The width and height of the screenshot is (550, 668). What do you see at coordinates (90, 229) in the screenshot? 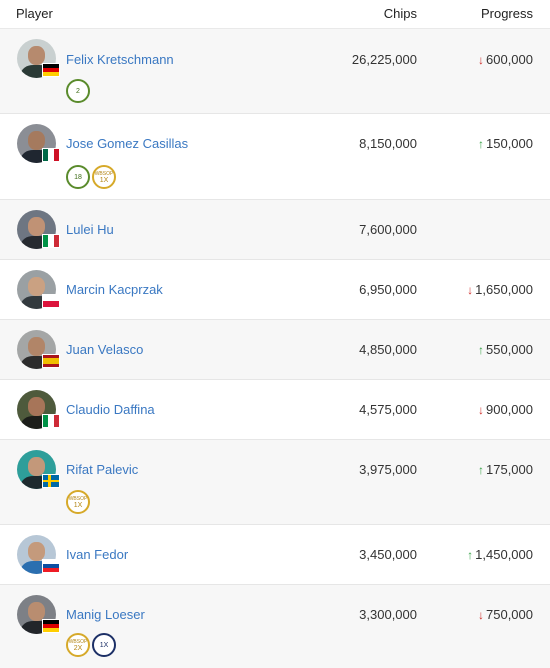
I see `player-name-link: Lulei Hu` at bounding box center [90, 229].